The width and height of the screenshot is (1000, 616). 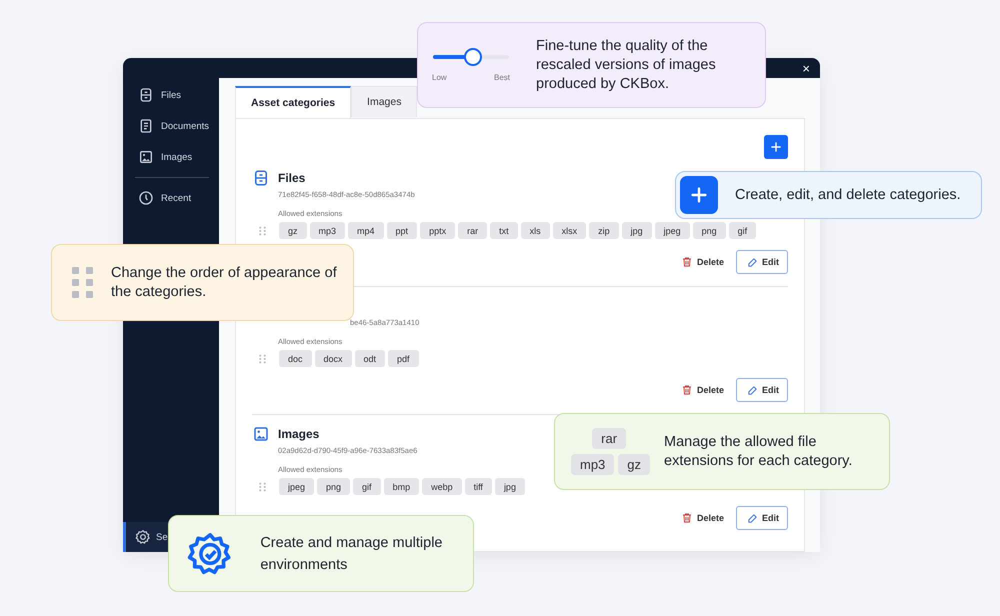 What do you see at coordinates (352, 554) in the screenshot?
I see `callout-text: Create and manage multiple environments` at bounding box center [352, 554].